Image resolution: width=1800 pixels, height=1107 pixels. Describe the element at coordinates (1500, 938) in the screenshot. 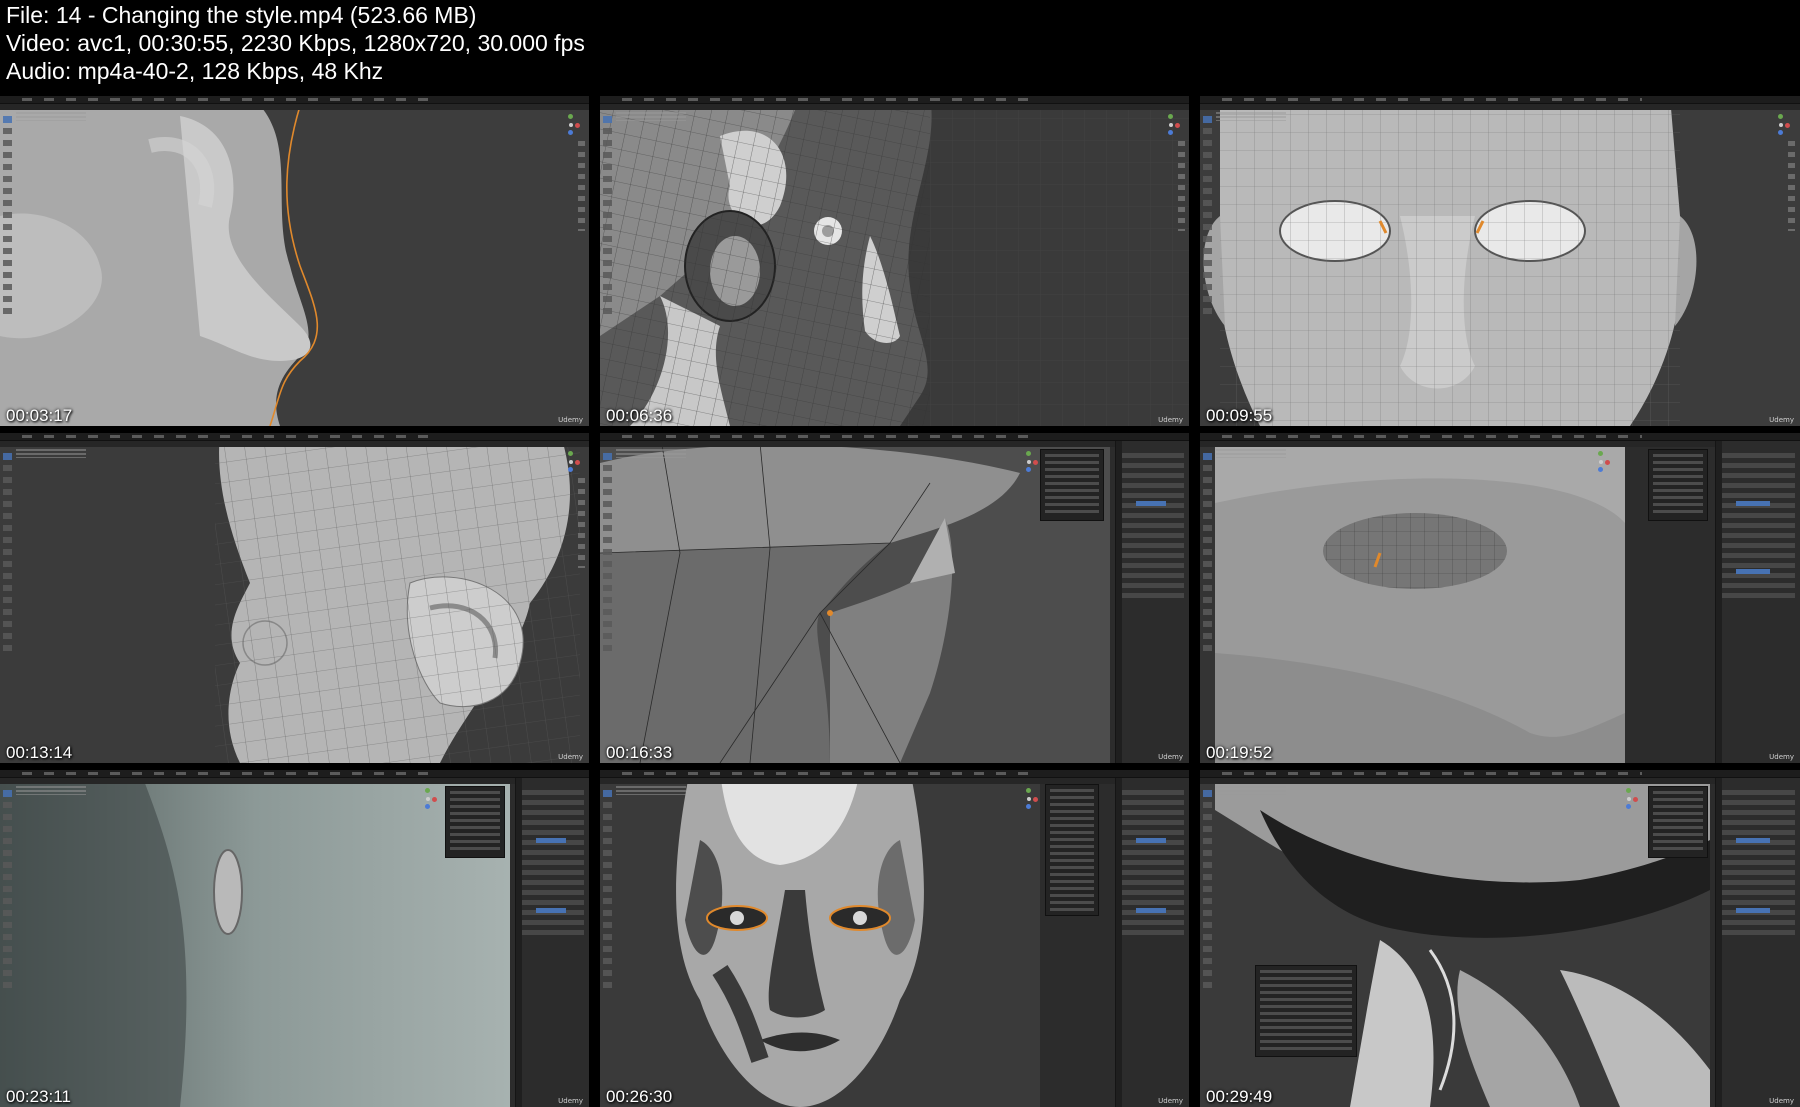

I see `video-thumbnail: 00:29:49 Udemy` at that location.